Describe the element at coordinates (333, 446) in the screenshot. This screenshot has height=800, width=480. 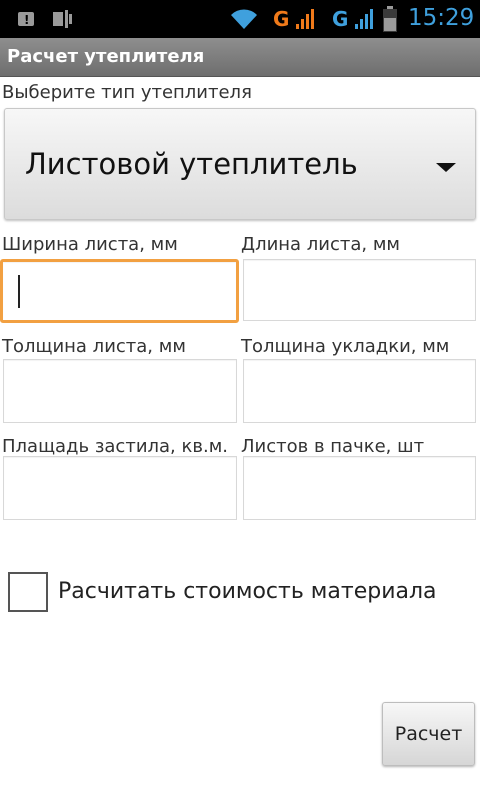
I see `sheets-per-pack-label: Листов в пачке, шт` at that location.